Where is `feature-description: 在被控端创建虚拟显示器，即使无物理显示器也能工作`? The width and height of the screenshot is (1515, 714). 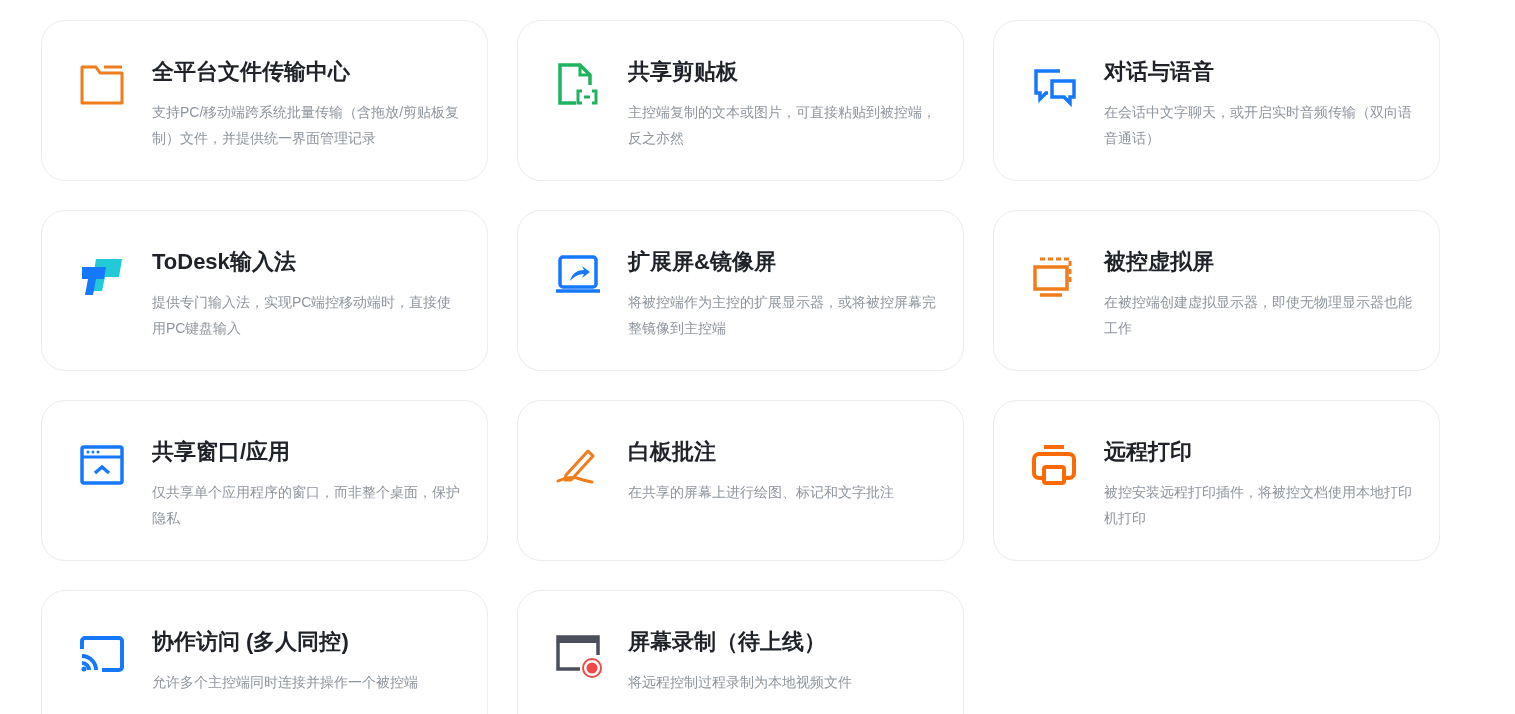 feature-description: 在被控端创建虚拟显示器，即使无物理显示器也能工作 is located at coordinates (1258, 315).